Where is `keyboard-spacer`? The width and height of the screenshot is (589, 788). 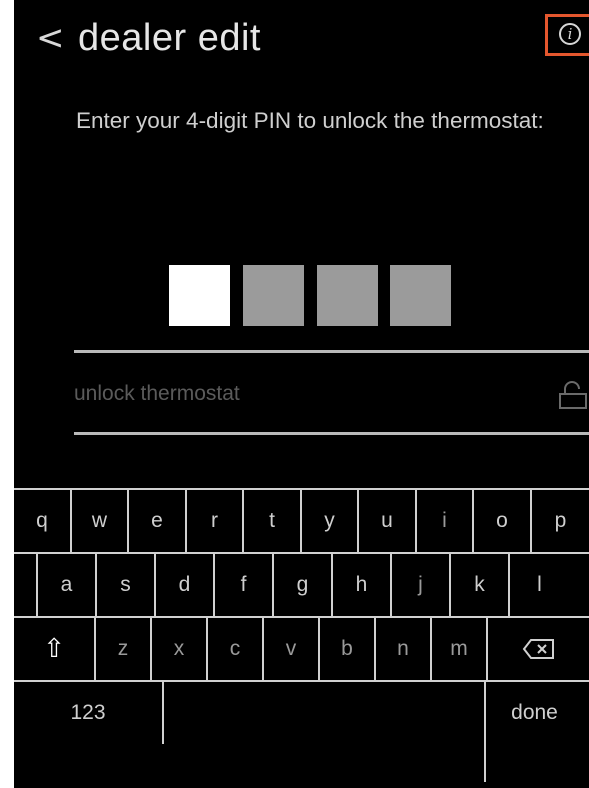 keyboard-spacer is located at coordinates (26, 585).